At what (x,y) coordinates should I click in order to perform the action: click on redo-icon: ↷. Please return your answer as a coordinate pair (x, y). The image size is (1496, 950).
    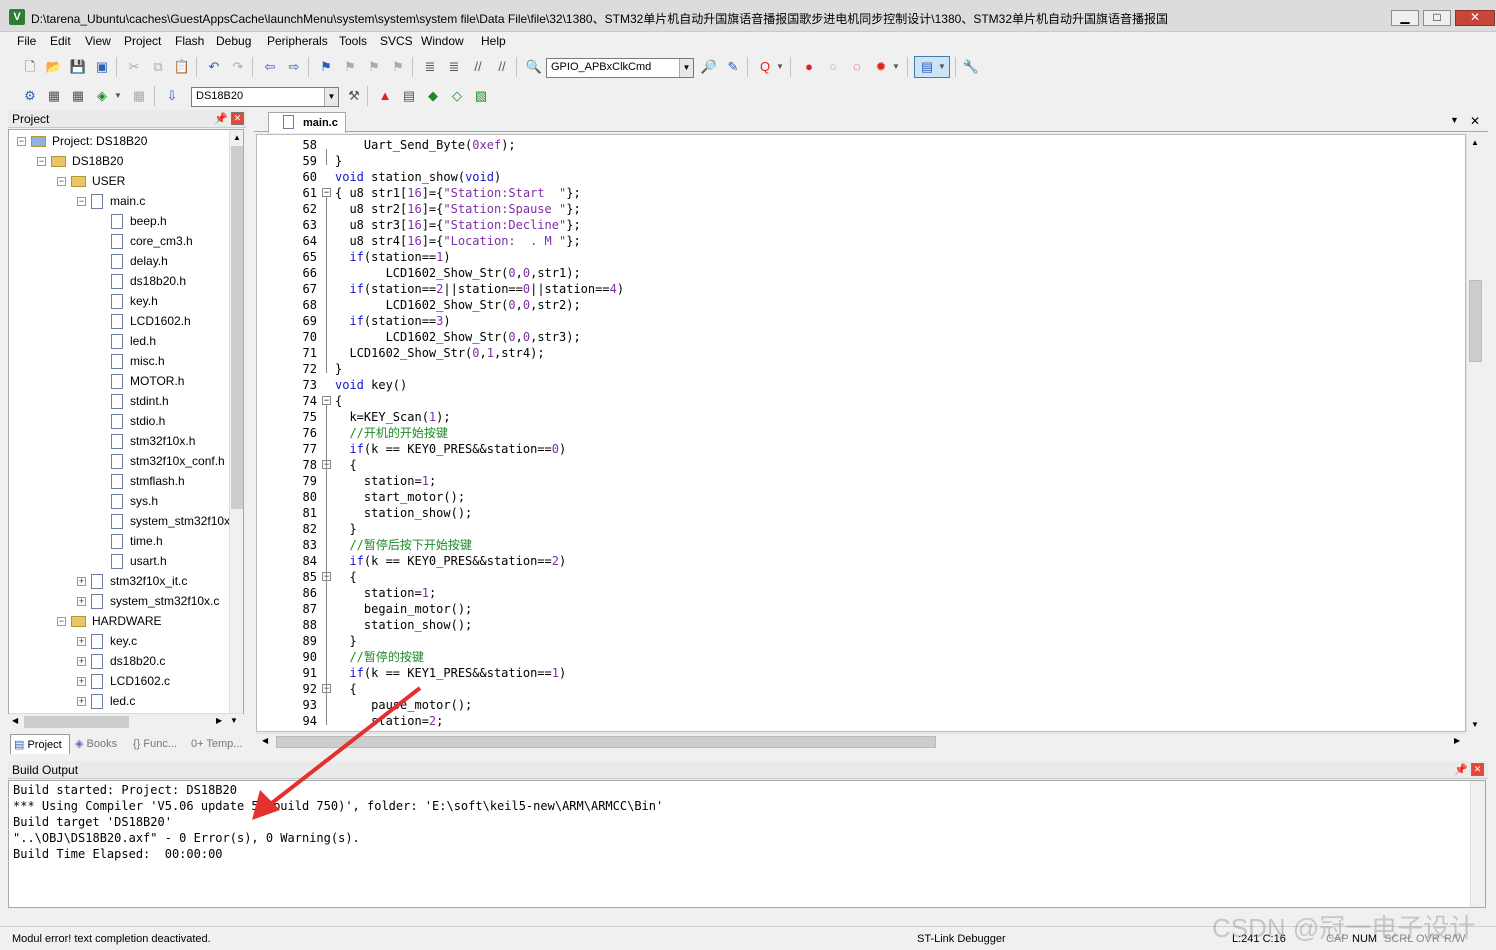
    Looking at the image, I should click on (238, 67).